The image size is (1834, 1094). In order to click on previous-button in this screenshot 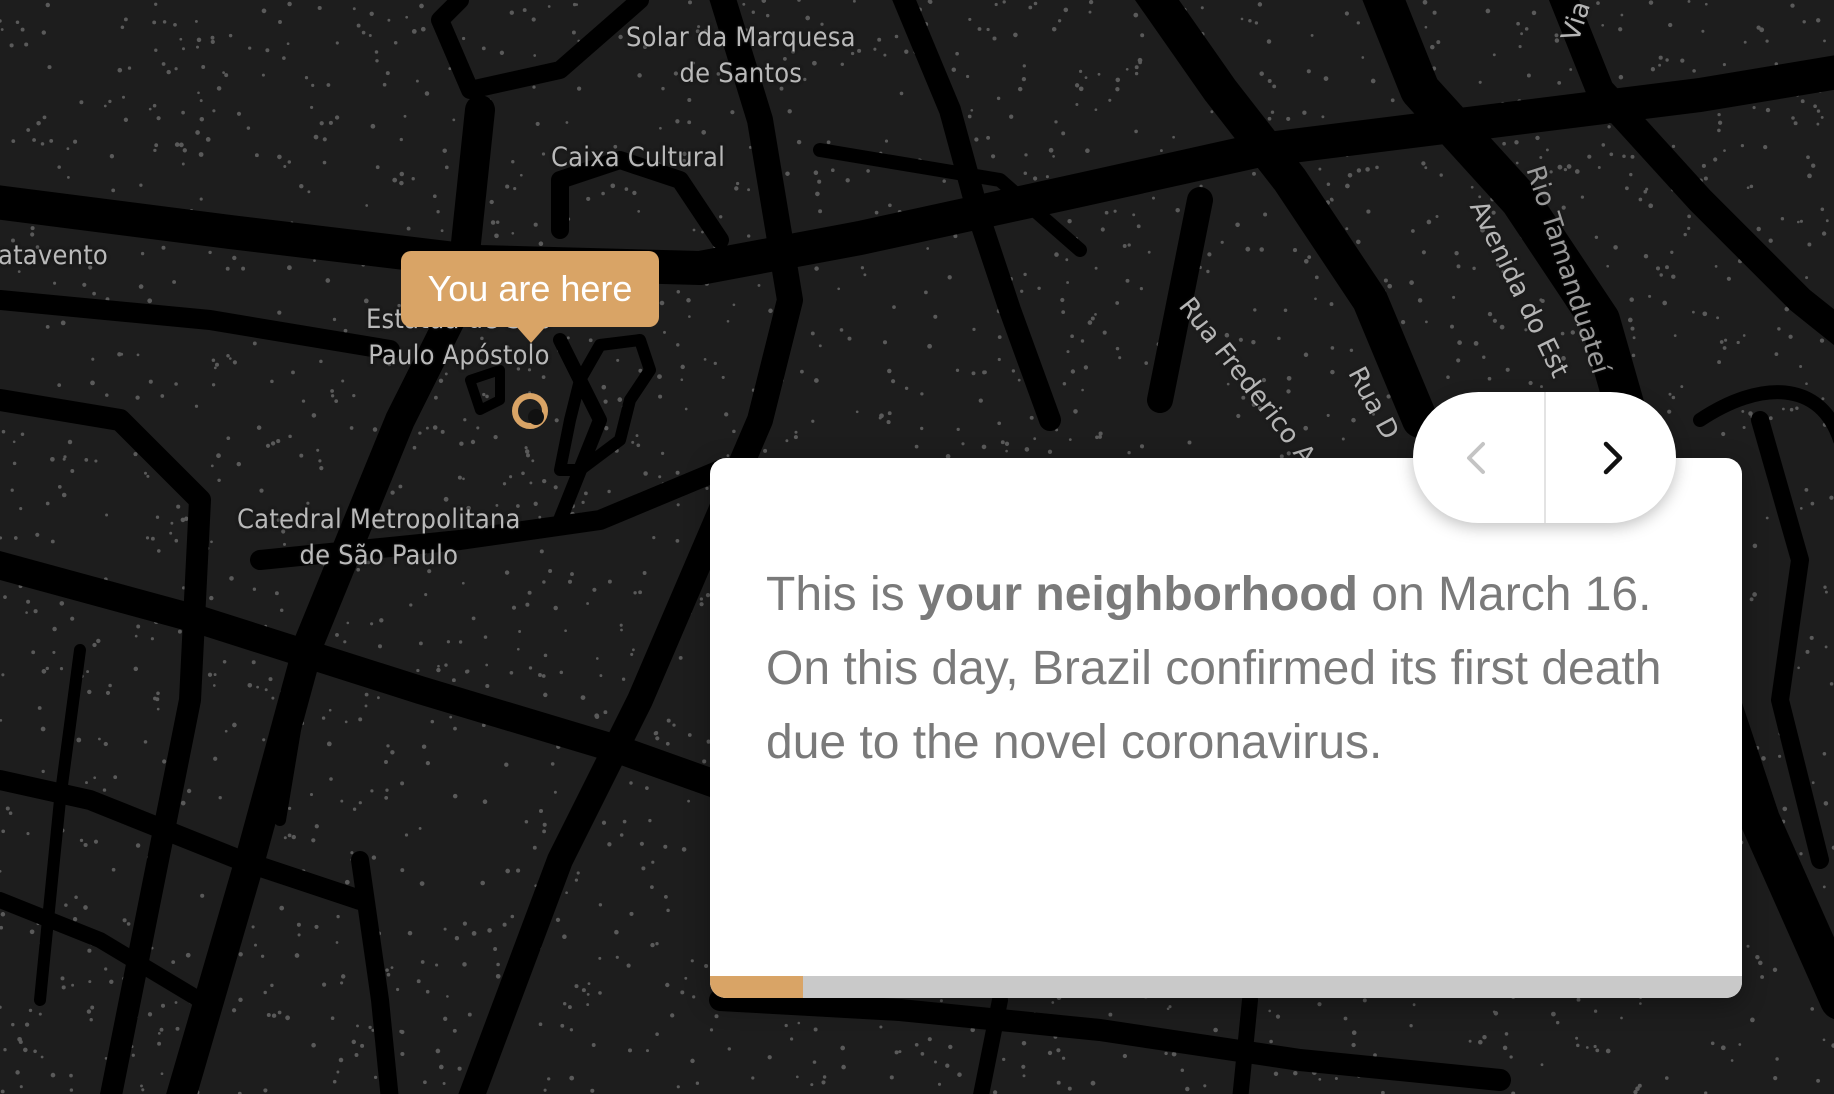, I will do `click(1478, 457)`.